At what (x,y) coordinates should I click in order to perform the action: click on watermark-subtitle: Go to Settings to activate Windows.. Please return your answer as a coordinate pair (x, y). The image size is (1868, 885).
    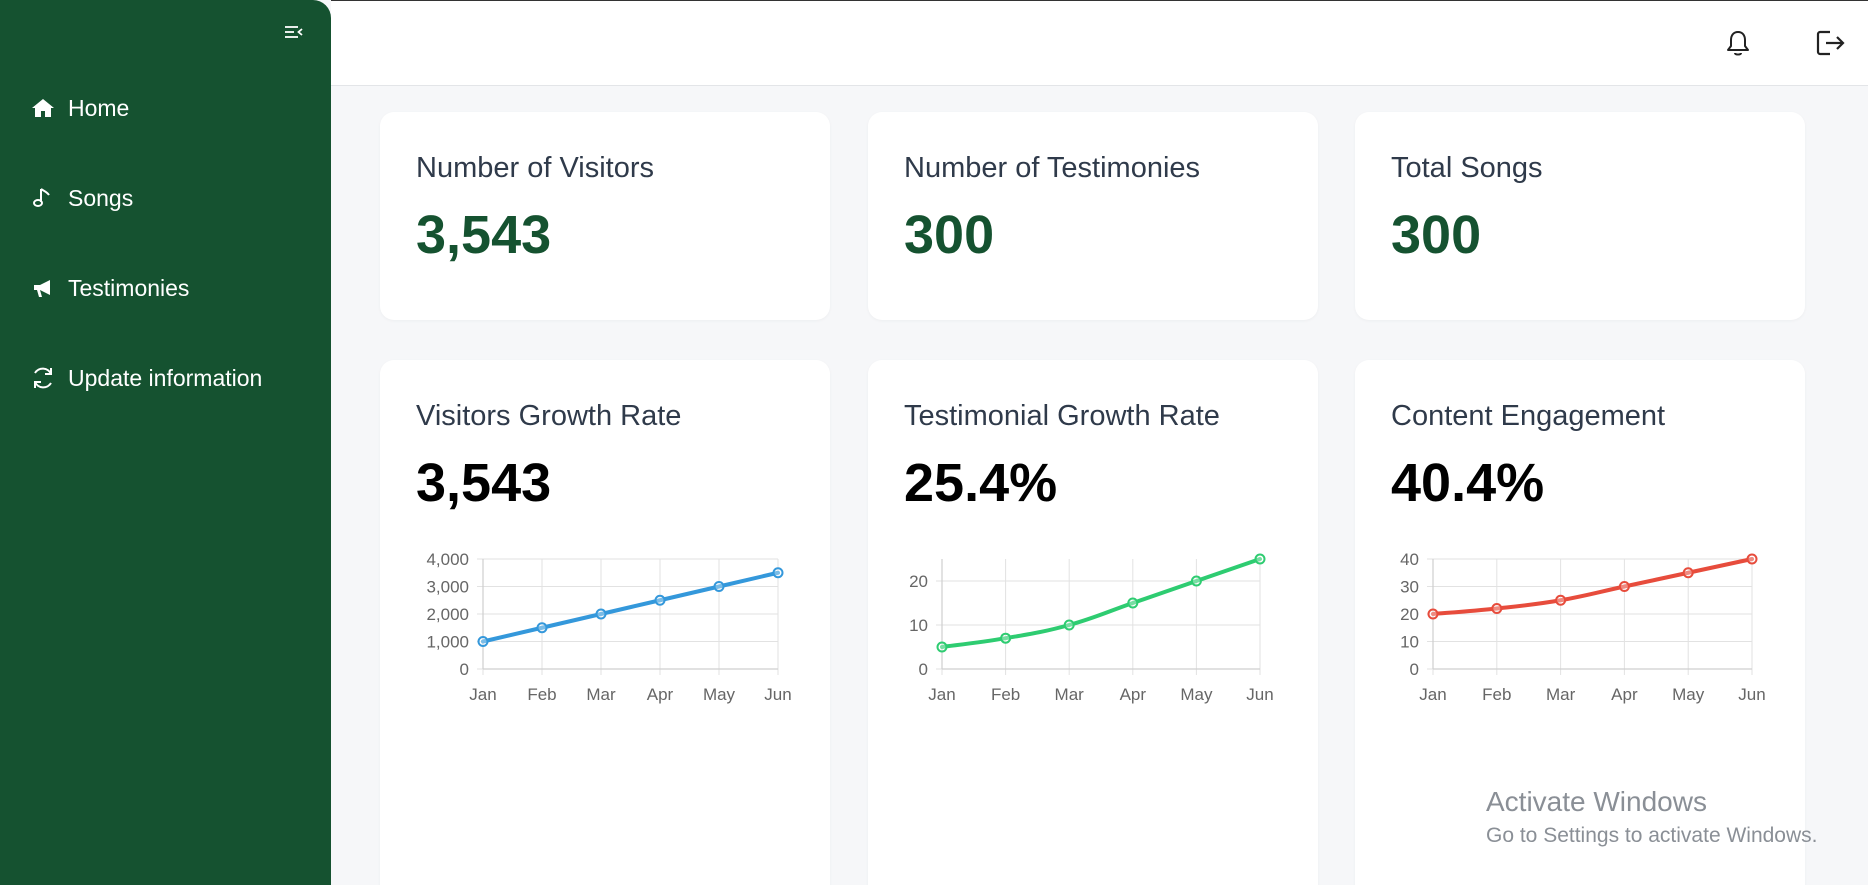
    Looking at the image, I should click on (1652, 835).